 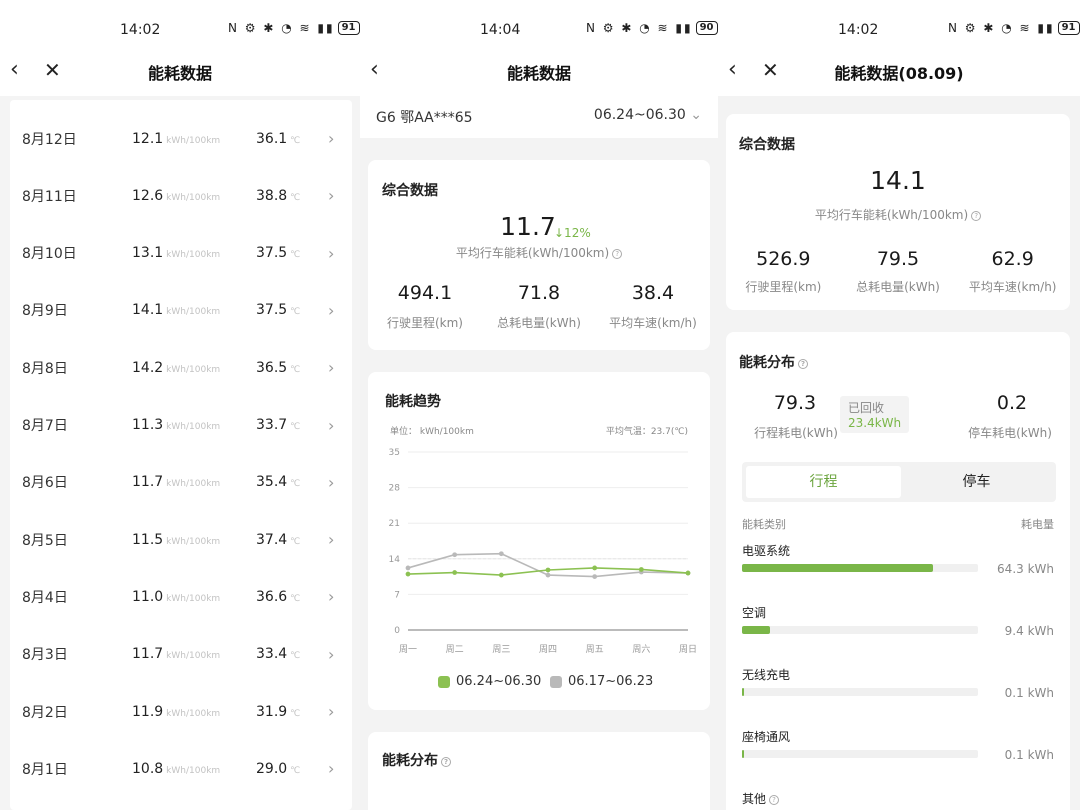 I want to click on x-tick-label: 周二, so click(x=455, y=649).